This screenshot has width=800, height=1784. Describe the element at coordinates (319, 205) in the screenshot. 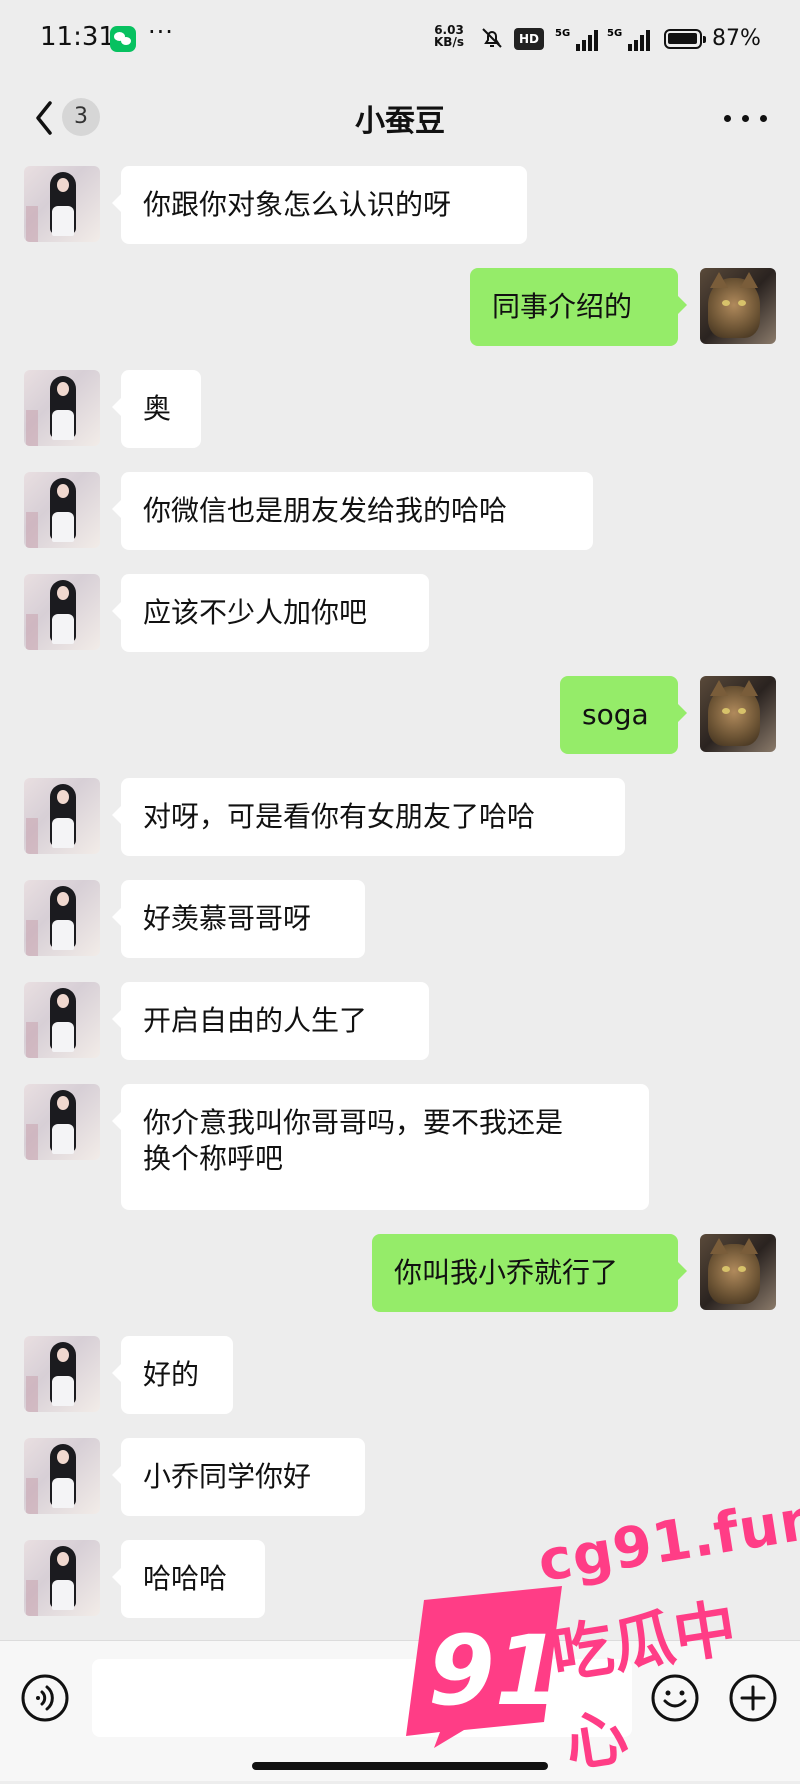

I see `incoming-message-bubble: 你跟你对象怎么认识的呀` at that location.